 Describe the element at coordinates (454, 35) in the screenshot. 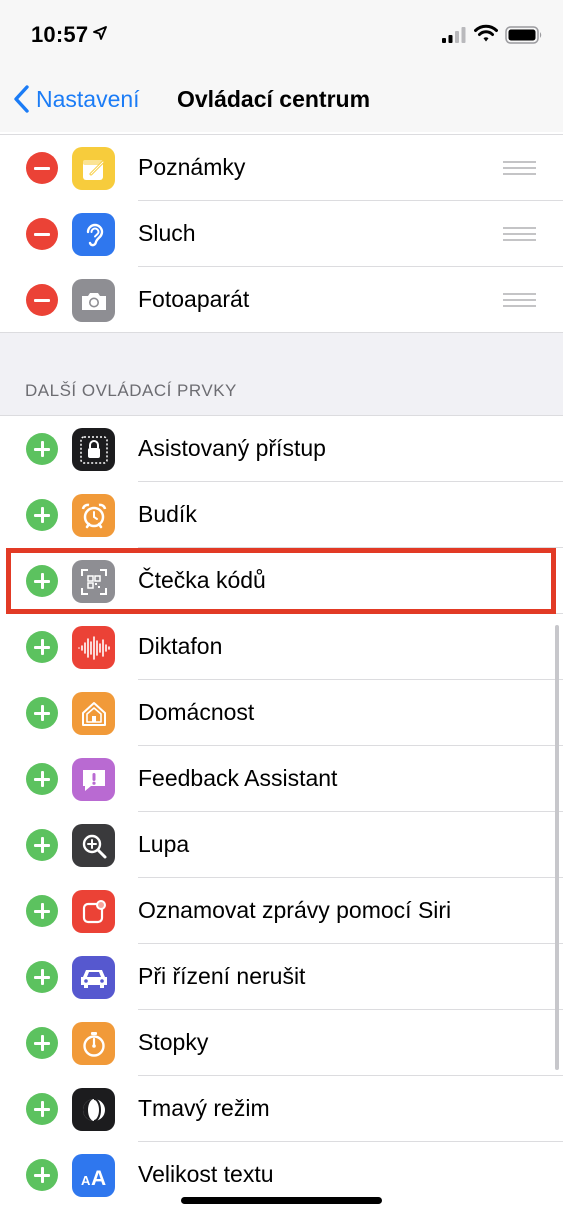

I see `cellular-signal-icon` at that location.